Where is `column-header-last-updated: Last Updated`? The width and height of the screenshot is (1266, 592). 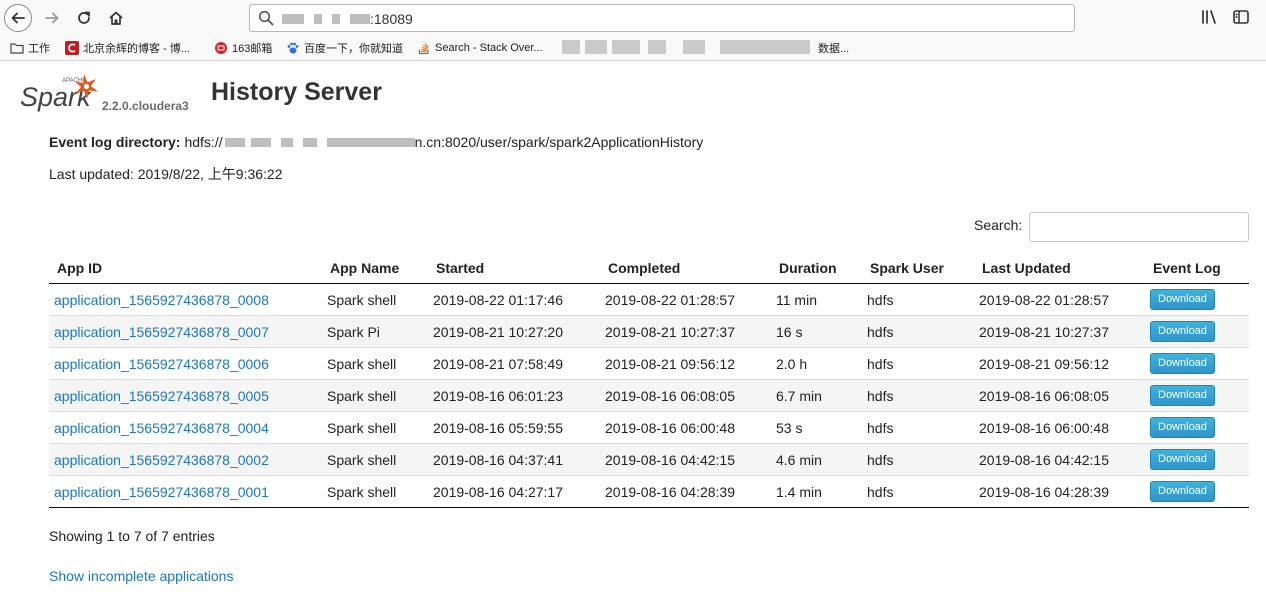
column-header-last-updated: Last Updated is located at coordinates (1059, 268).